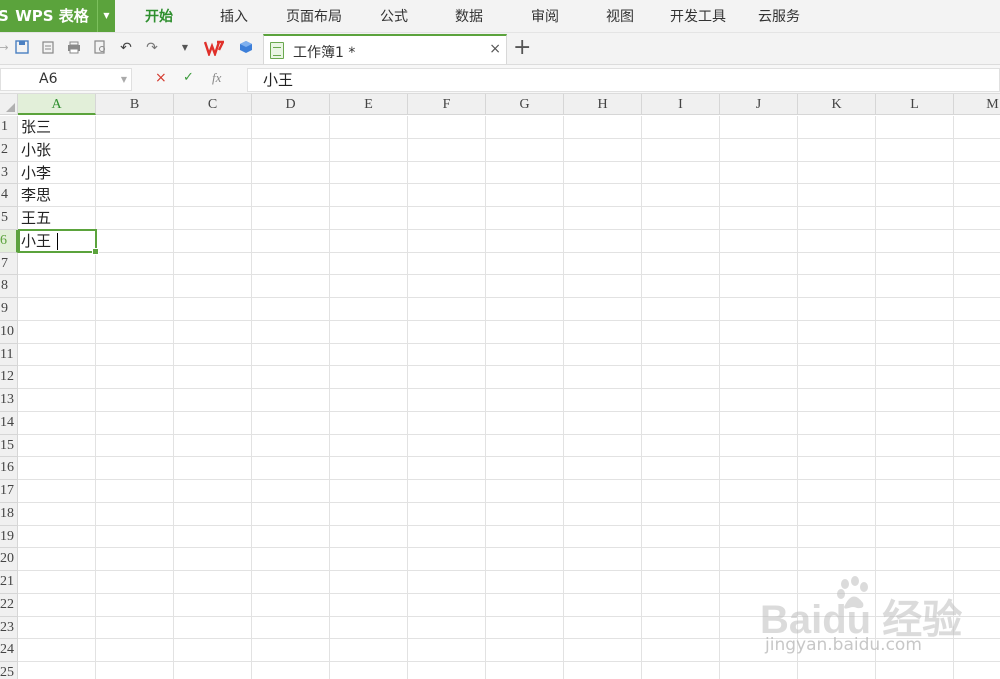 The width and height of the screenshot is (1000, 679). I want to click on cell-b13, so click(135, 400).